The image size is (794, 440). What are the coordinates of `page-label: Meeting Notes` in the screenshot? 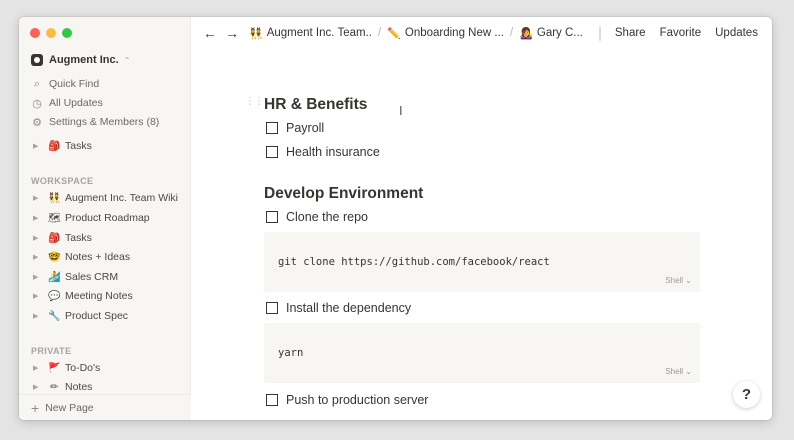 It's located at (99, 296).